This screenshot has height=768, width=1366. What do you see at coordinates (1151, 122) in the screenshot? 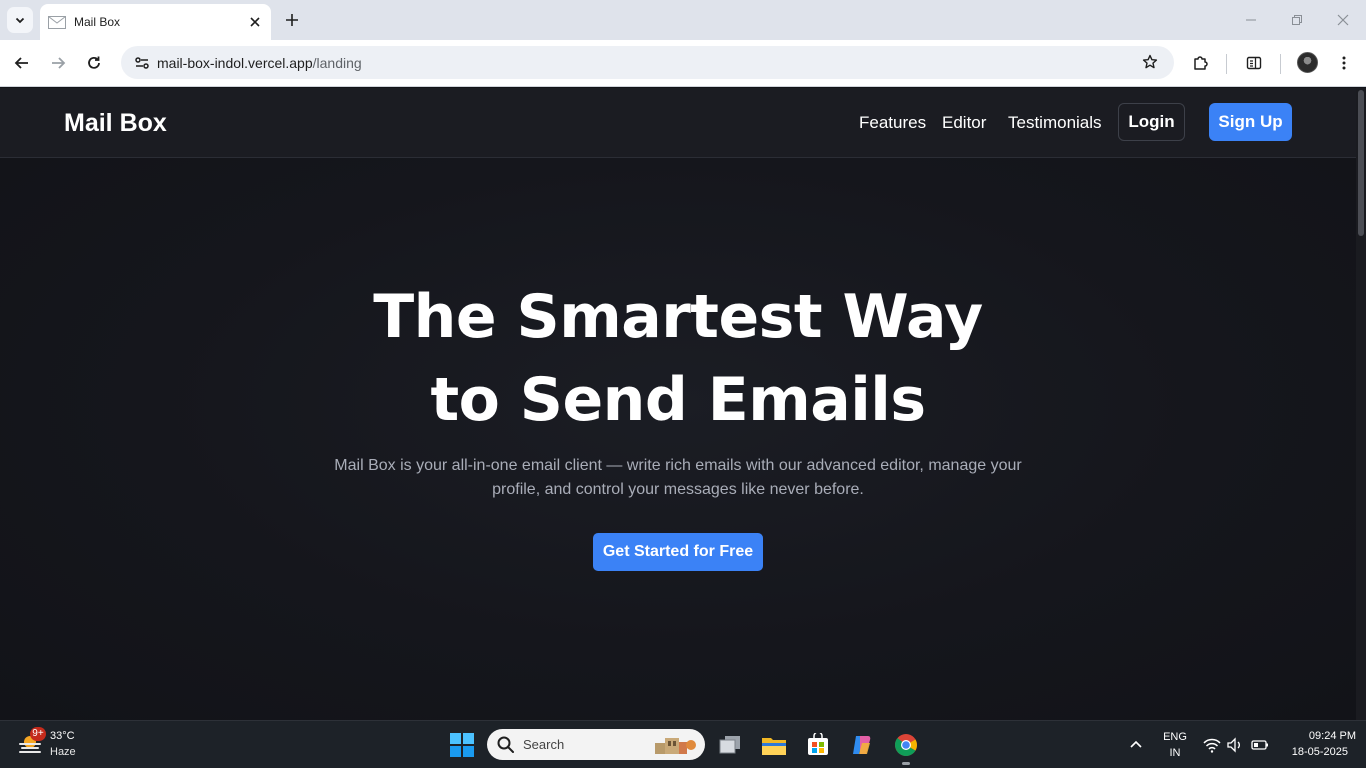
I see `login-button: Login` at bounding box center [1151, 122].